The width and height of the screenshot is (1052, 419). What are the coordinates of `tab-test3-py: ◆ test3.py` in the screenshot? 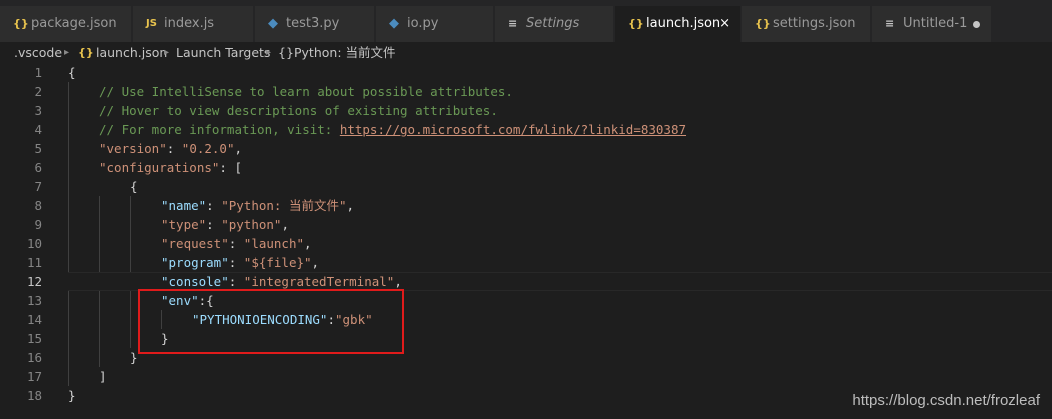 It's located at (315, 24).